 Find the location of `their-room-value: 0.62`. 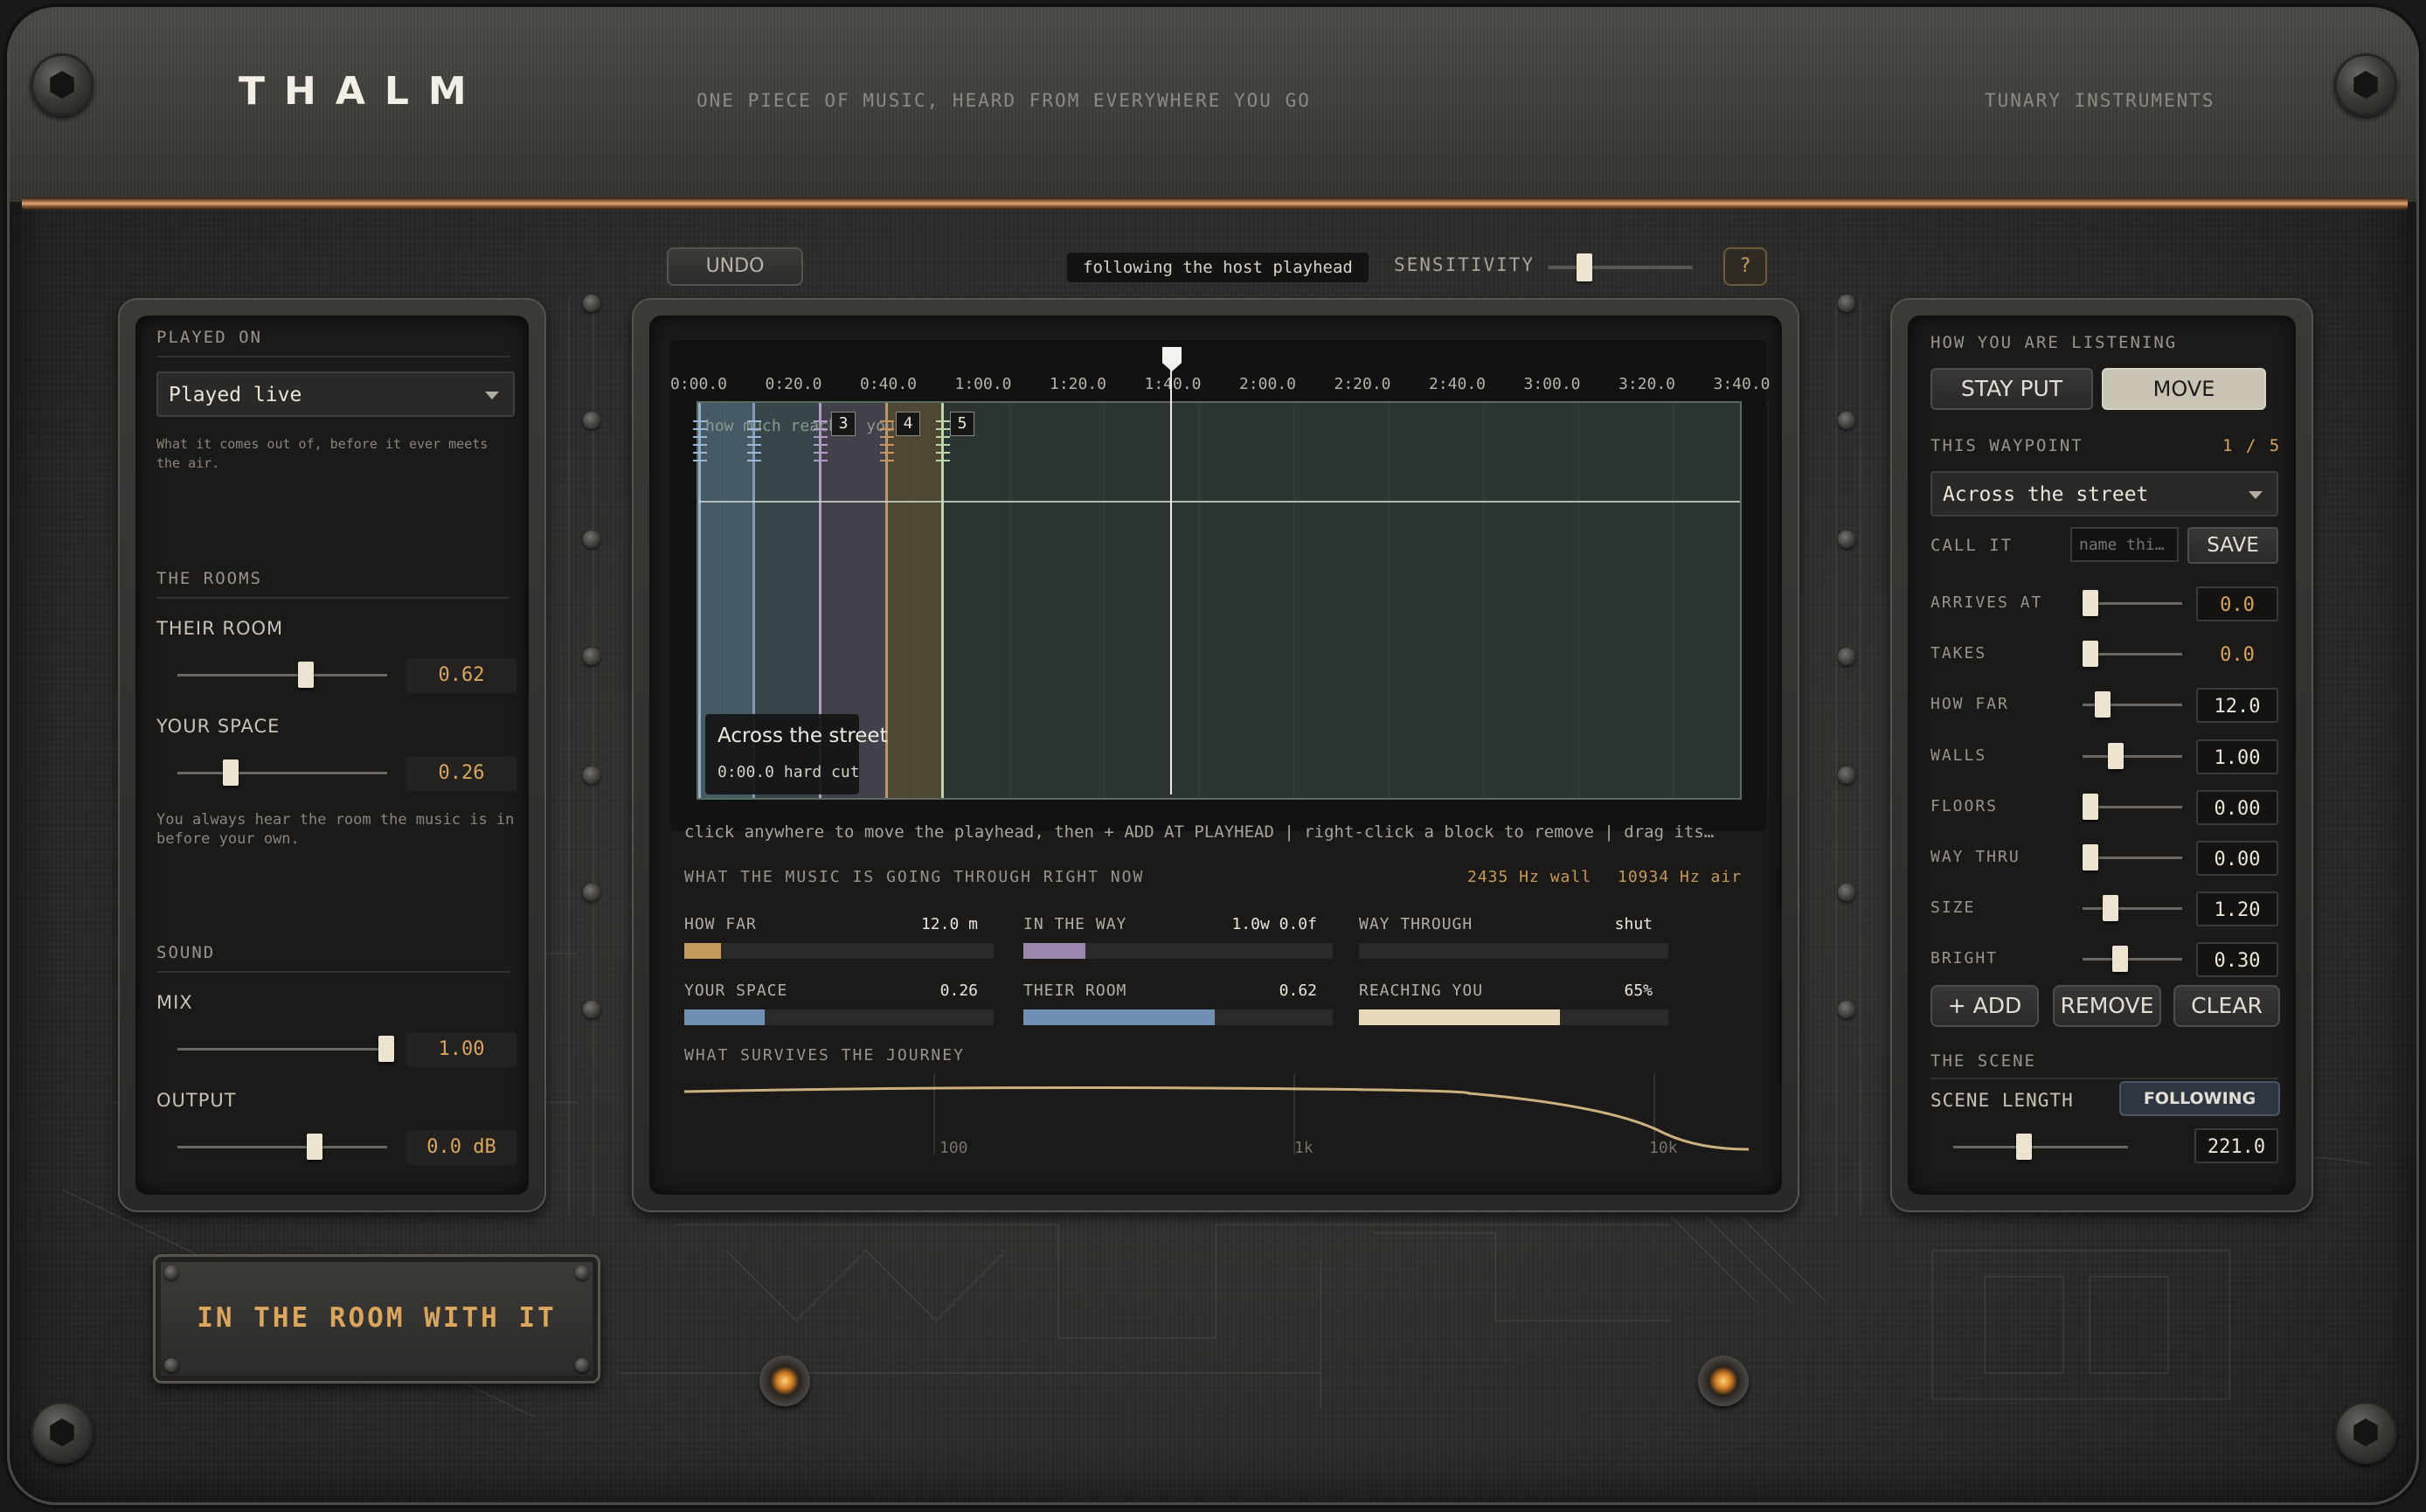

their-room-value: 0.62 is located at coordinates (461, 675).